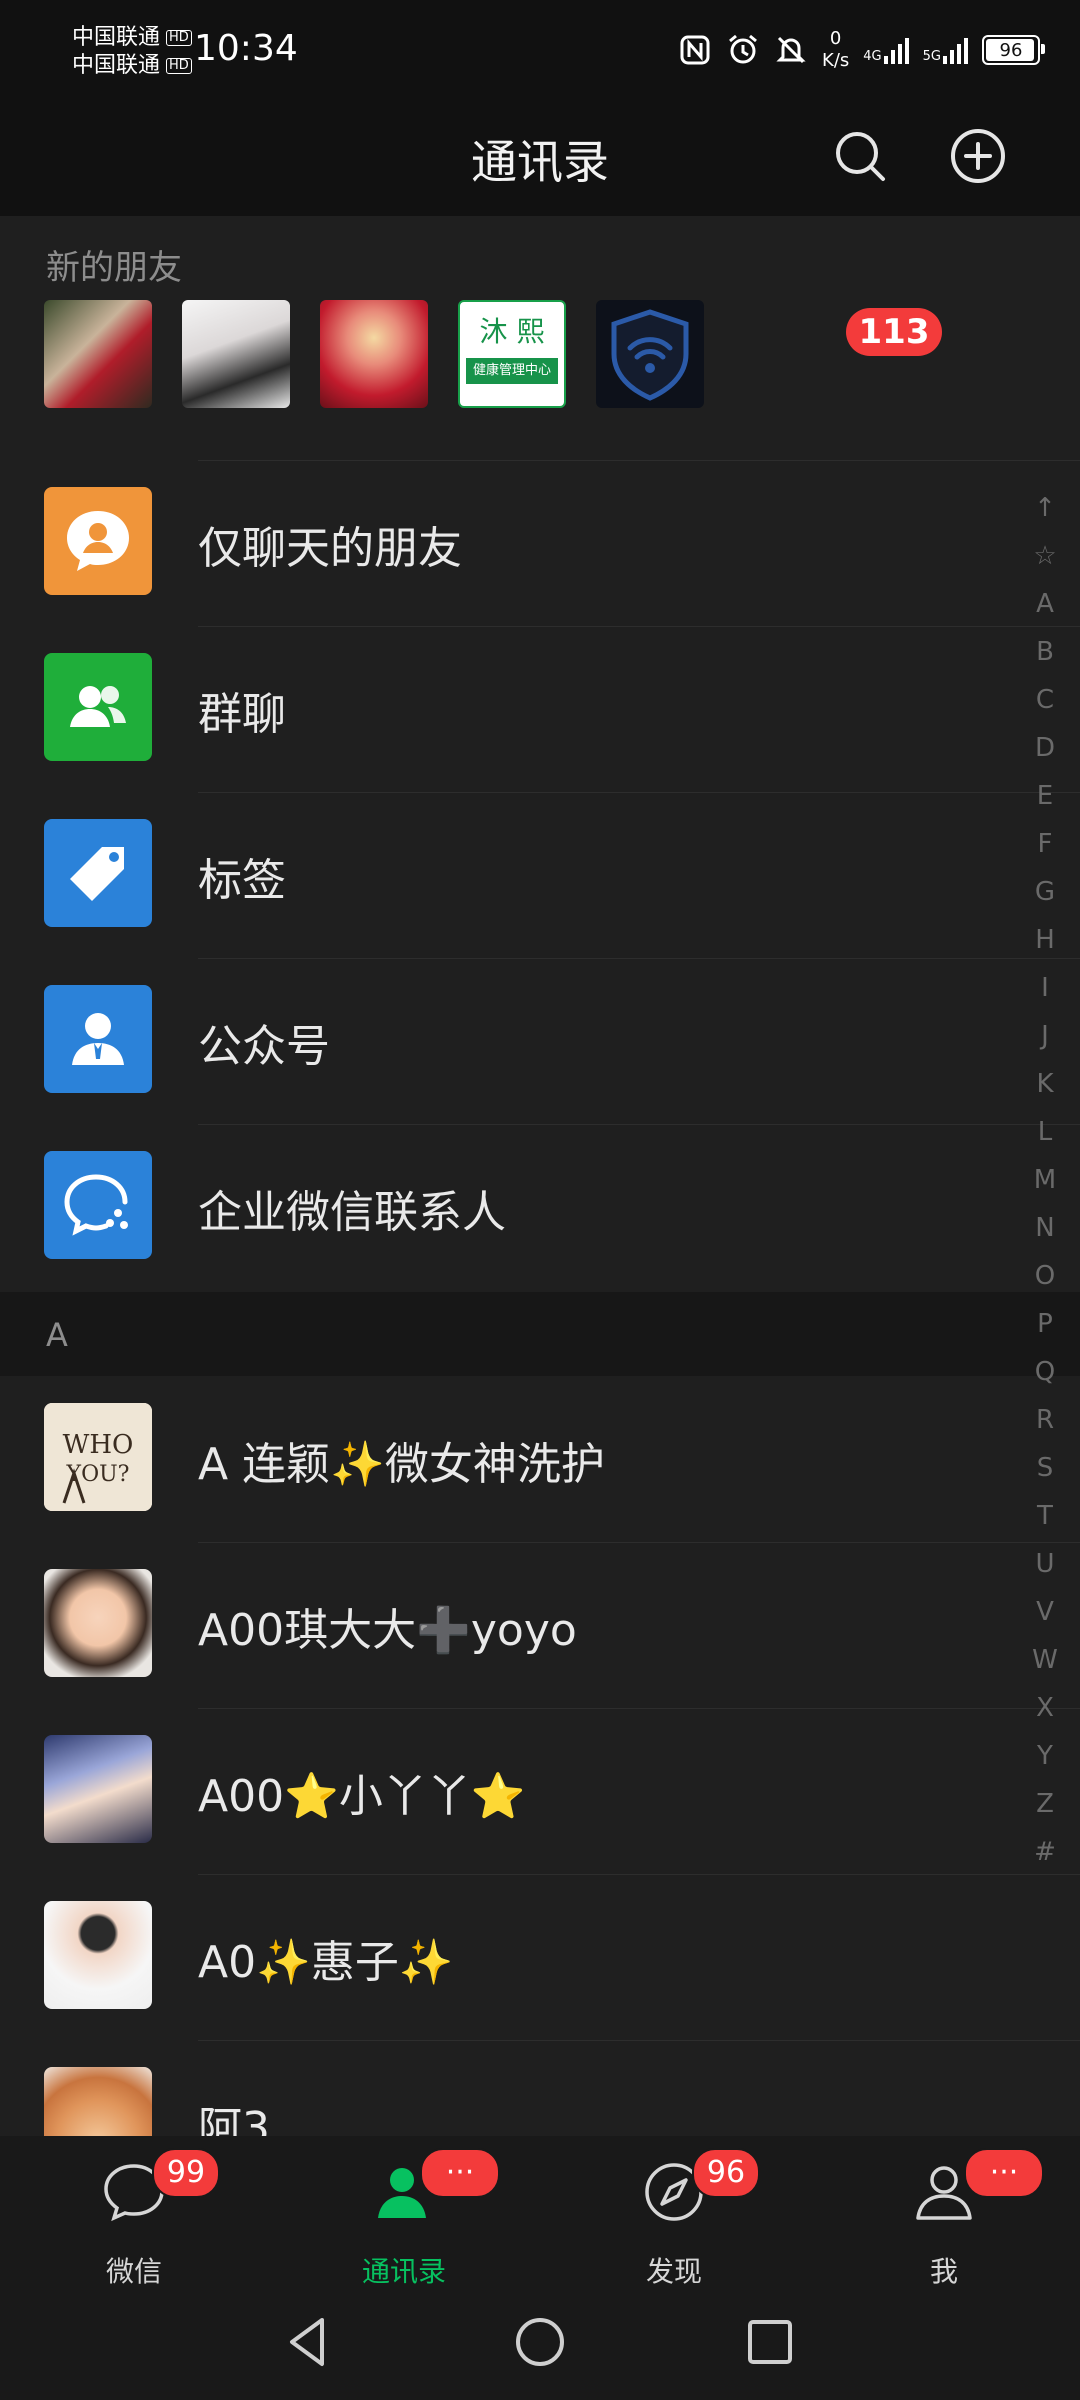  Describe the element at coordinates (770, 2342) in the screenshot. I see `recents-icon` at that location.